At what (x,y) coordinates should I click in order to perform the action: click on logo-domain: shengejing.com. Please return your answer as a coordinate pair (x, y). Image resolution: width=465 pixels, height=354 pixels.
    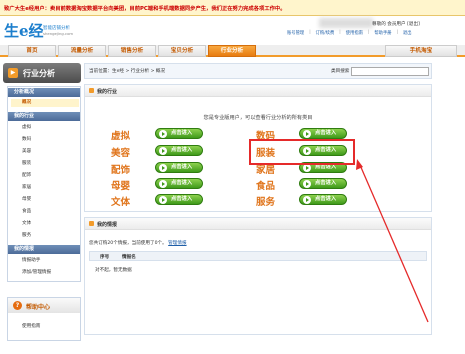
    Looking at the image, I should click on (58, 33).